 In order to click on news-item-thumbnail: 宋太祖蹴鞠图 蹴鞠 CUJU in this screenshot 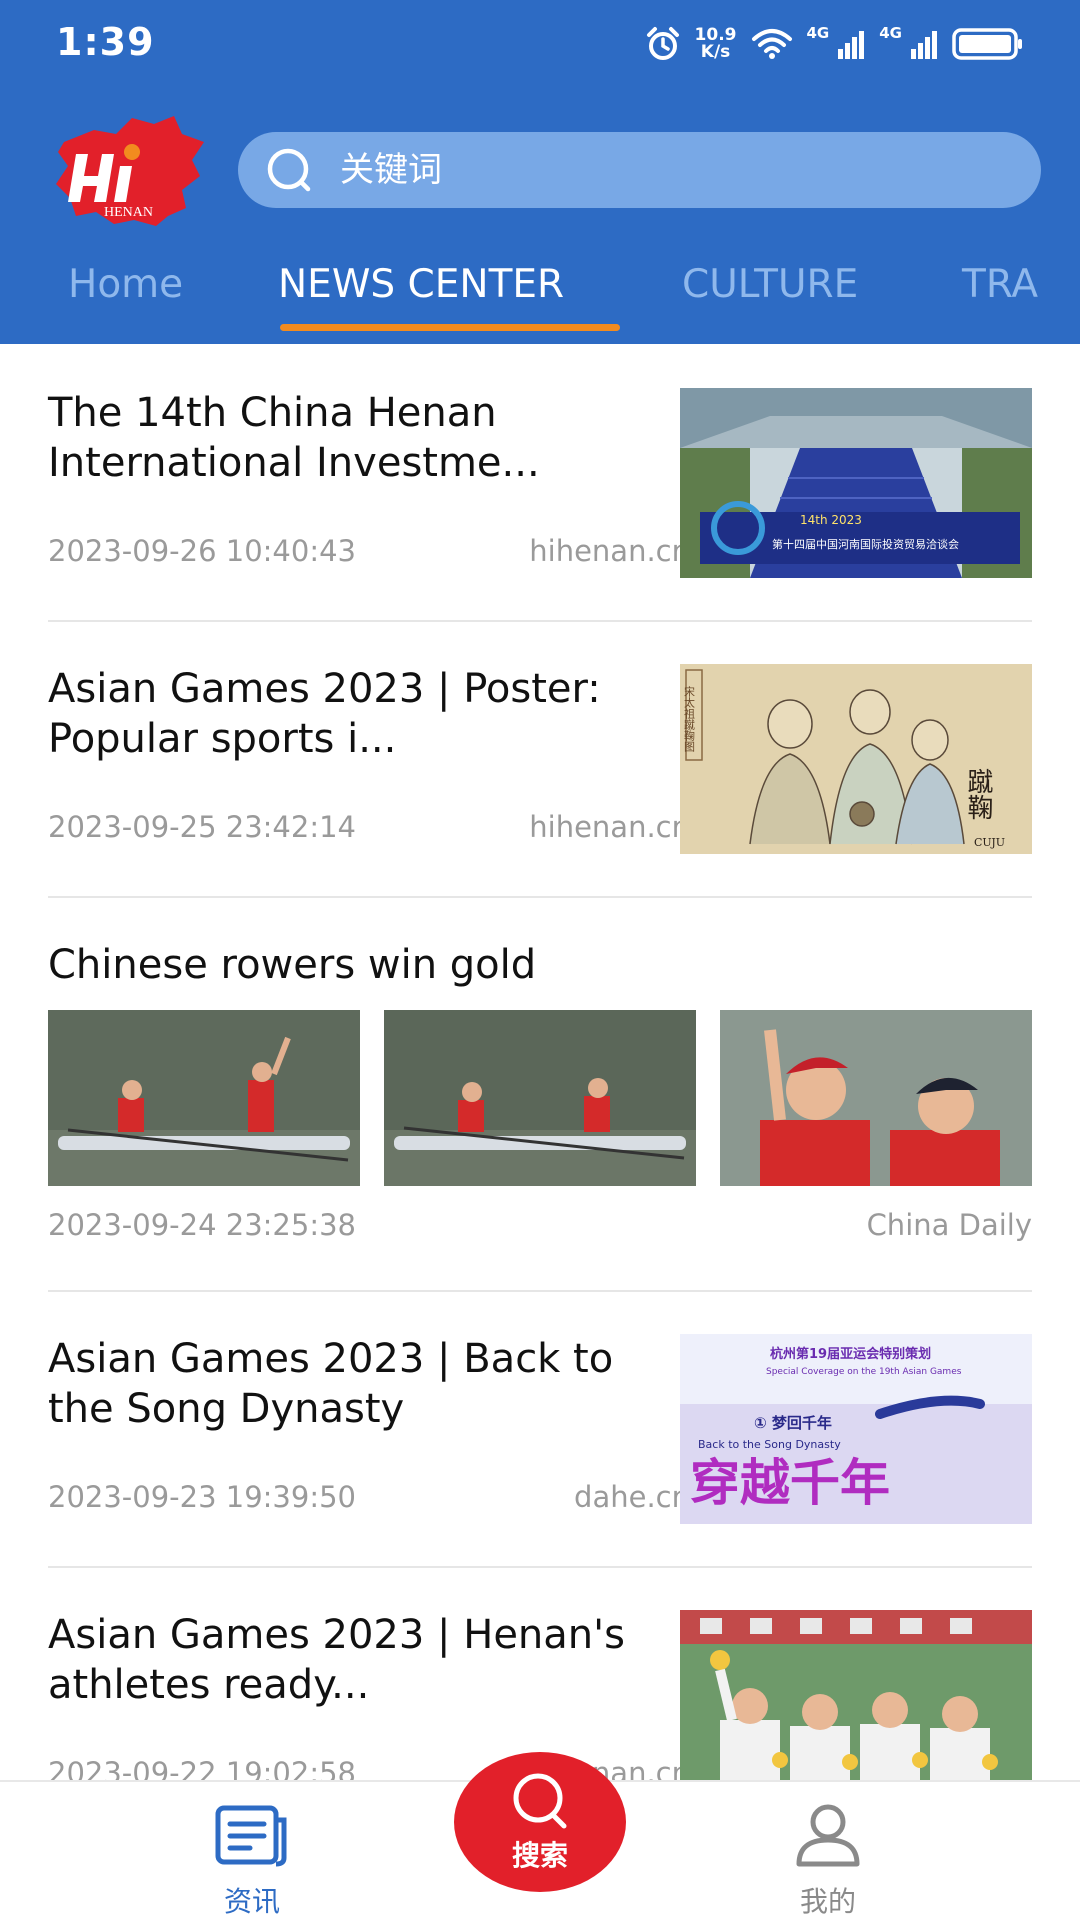, I will do `click(856, 759)`.